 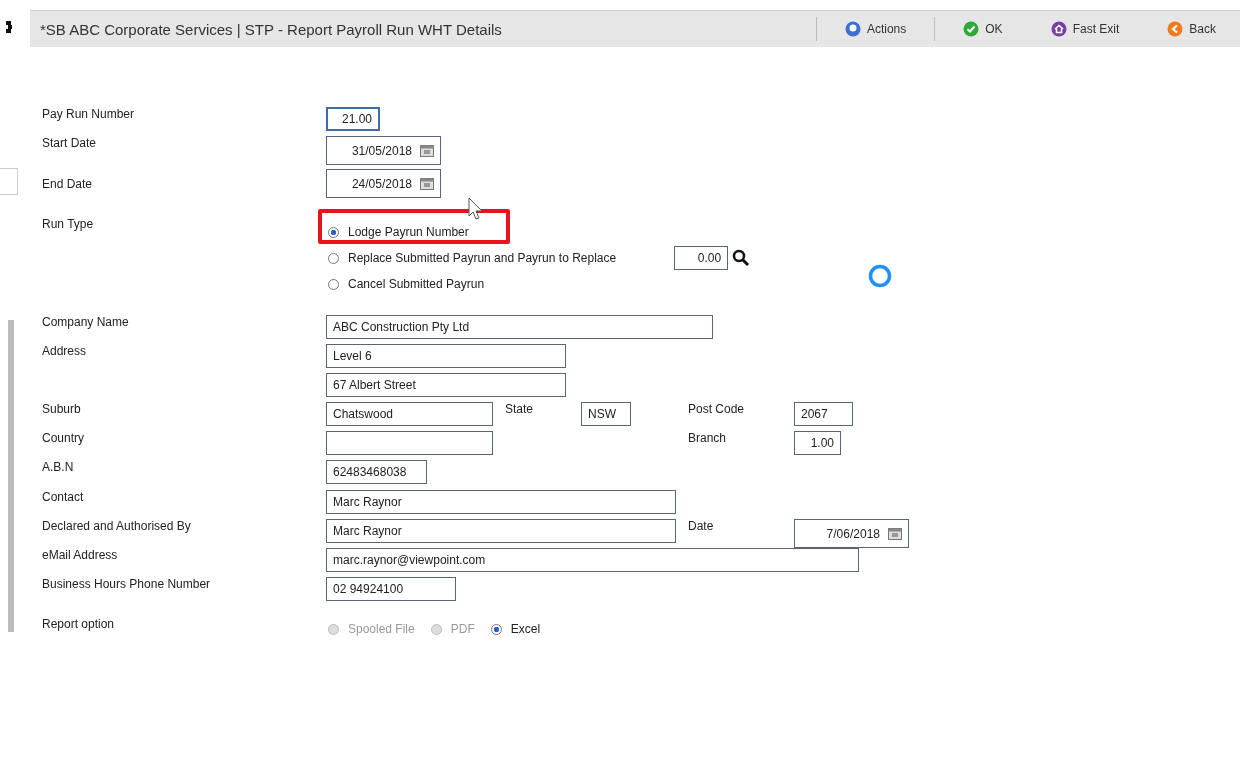 I want to click on input-field, so click(x=409, y=443).